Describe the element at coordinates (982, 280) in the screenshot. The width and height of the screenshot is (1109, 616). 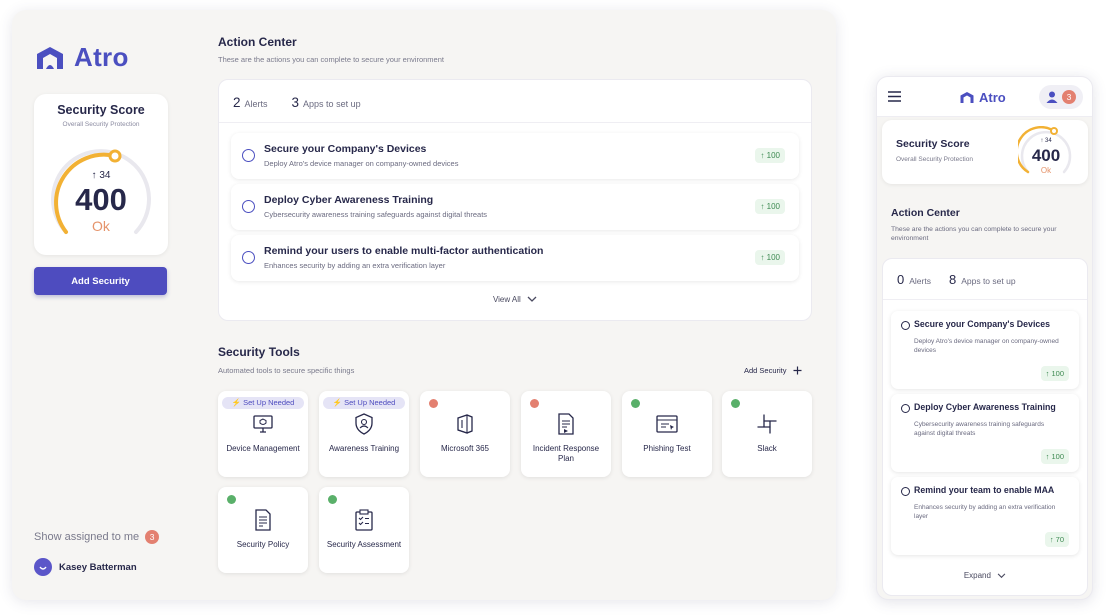
I see `tab-apps-to-set-up: 8 Apps to set up` at that location.